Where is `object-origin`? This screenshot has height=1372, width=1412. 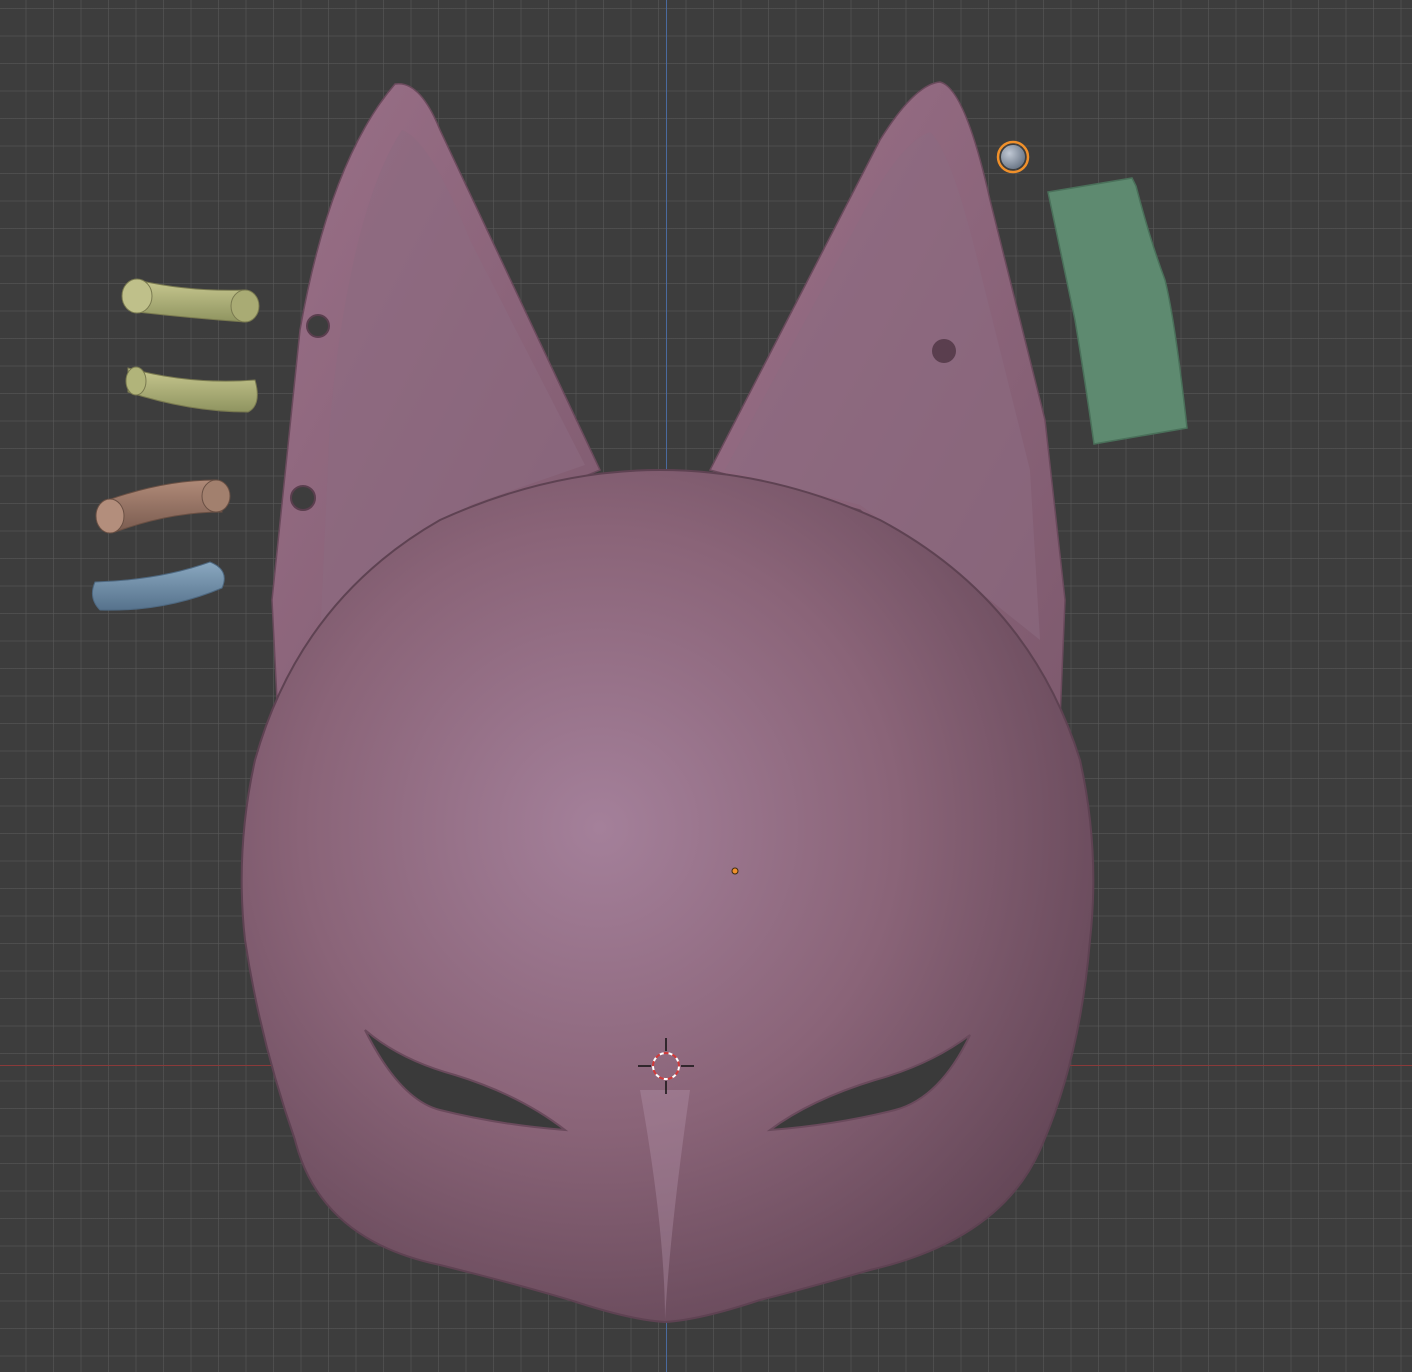 object-origin is located at coordinates (735, 871).